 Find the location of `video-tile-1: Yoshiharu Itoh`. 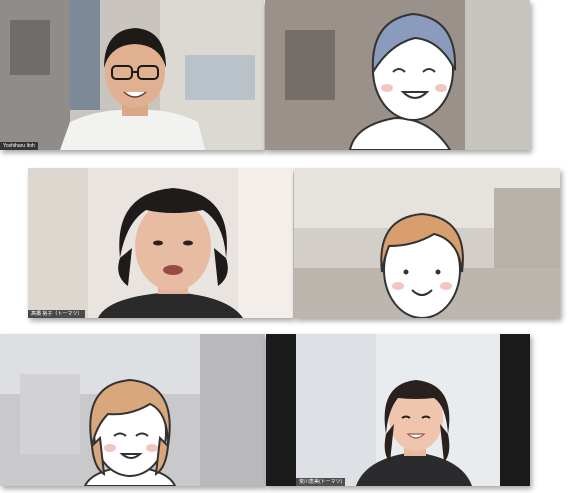

video-tile-1: Yoshiharu Itoh is located at coordinates (132, 75).